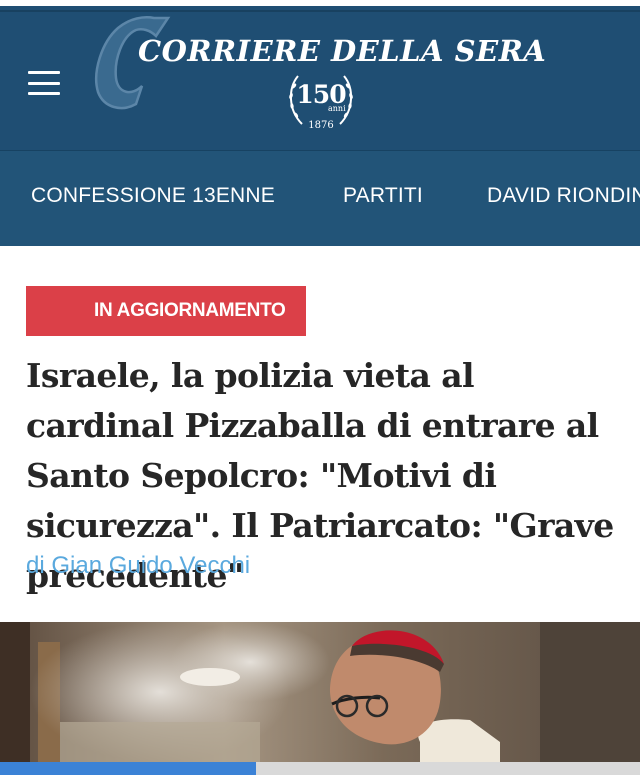 The width and height of the screenshot is (640, 775). What do you see at coordinates (563, 196) in the screenshot?
I see `topic-link-david-riondino: DAVID RIONDINO` at bounding box center [563, 196].